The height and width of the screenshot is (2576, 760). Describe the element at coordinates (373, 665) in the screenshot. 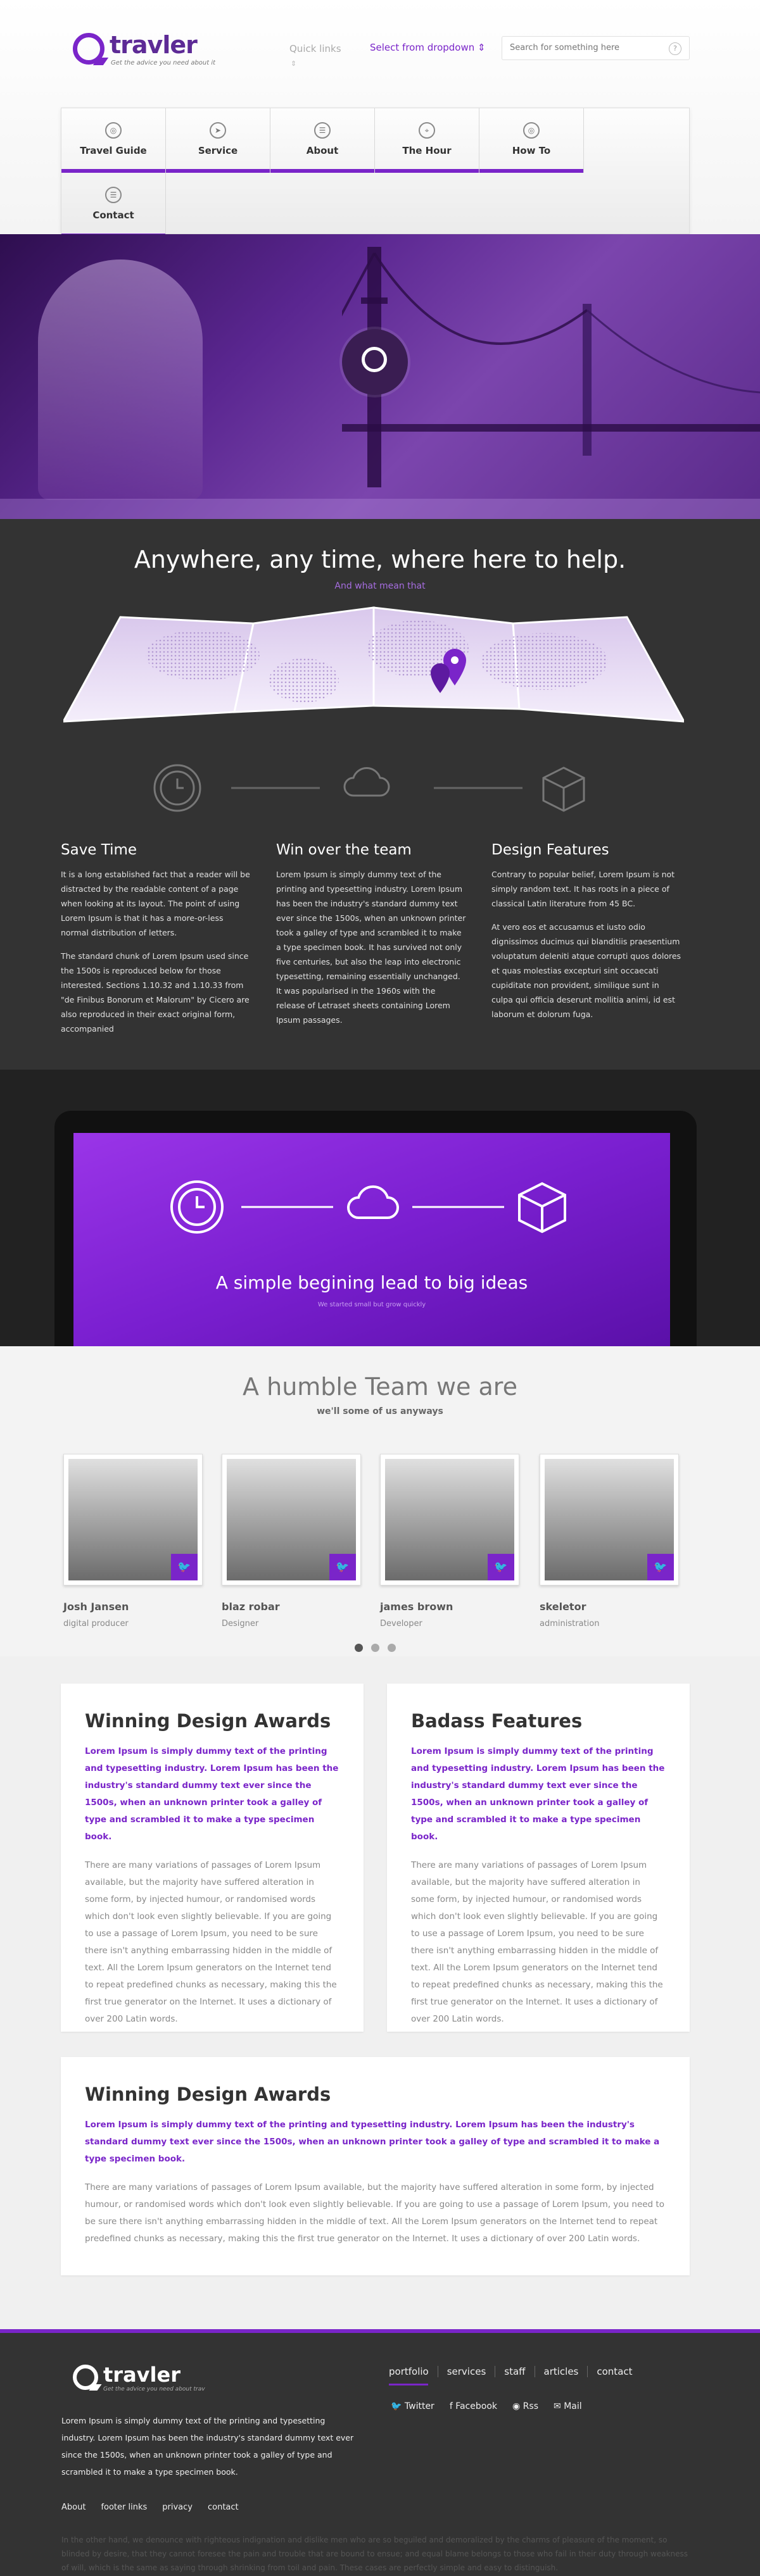

I see `folded-world-map` at that location.